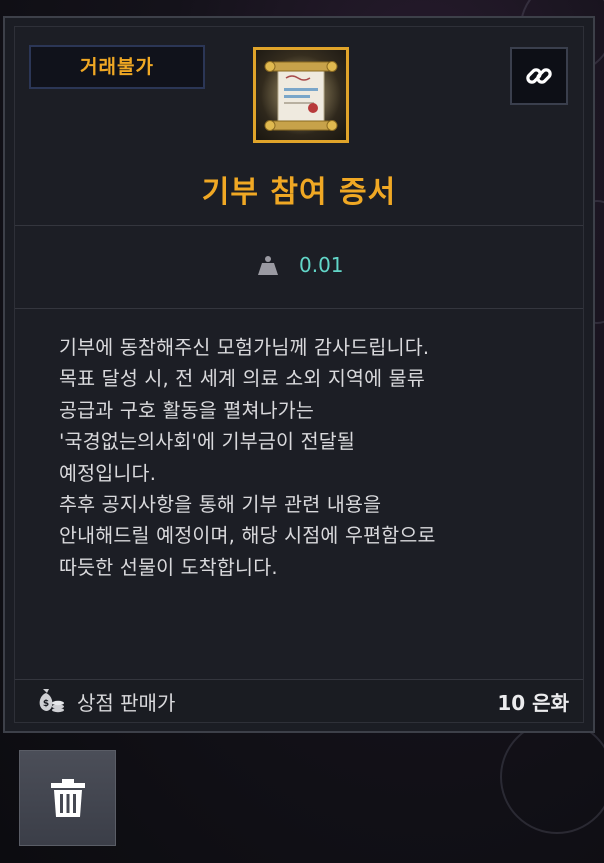 This screenshot has height=863, width=604. Describe the element at coordinates (51, 701) in the screenshot. I see `money-bag-icon: $` at that location.